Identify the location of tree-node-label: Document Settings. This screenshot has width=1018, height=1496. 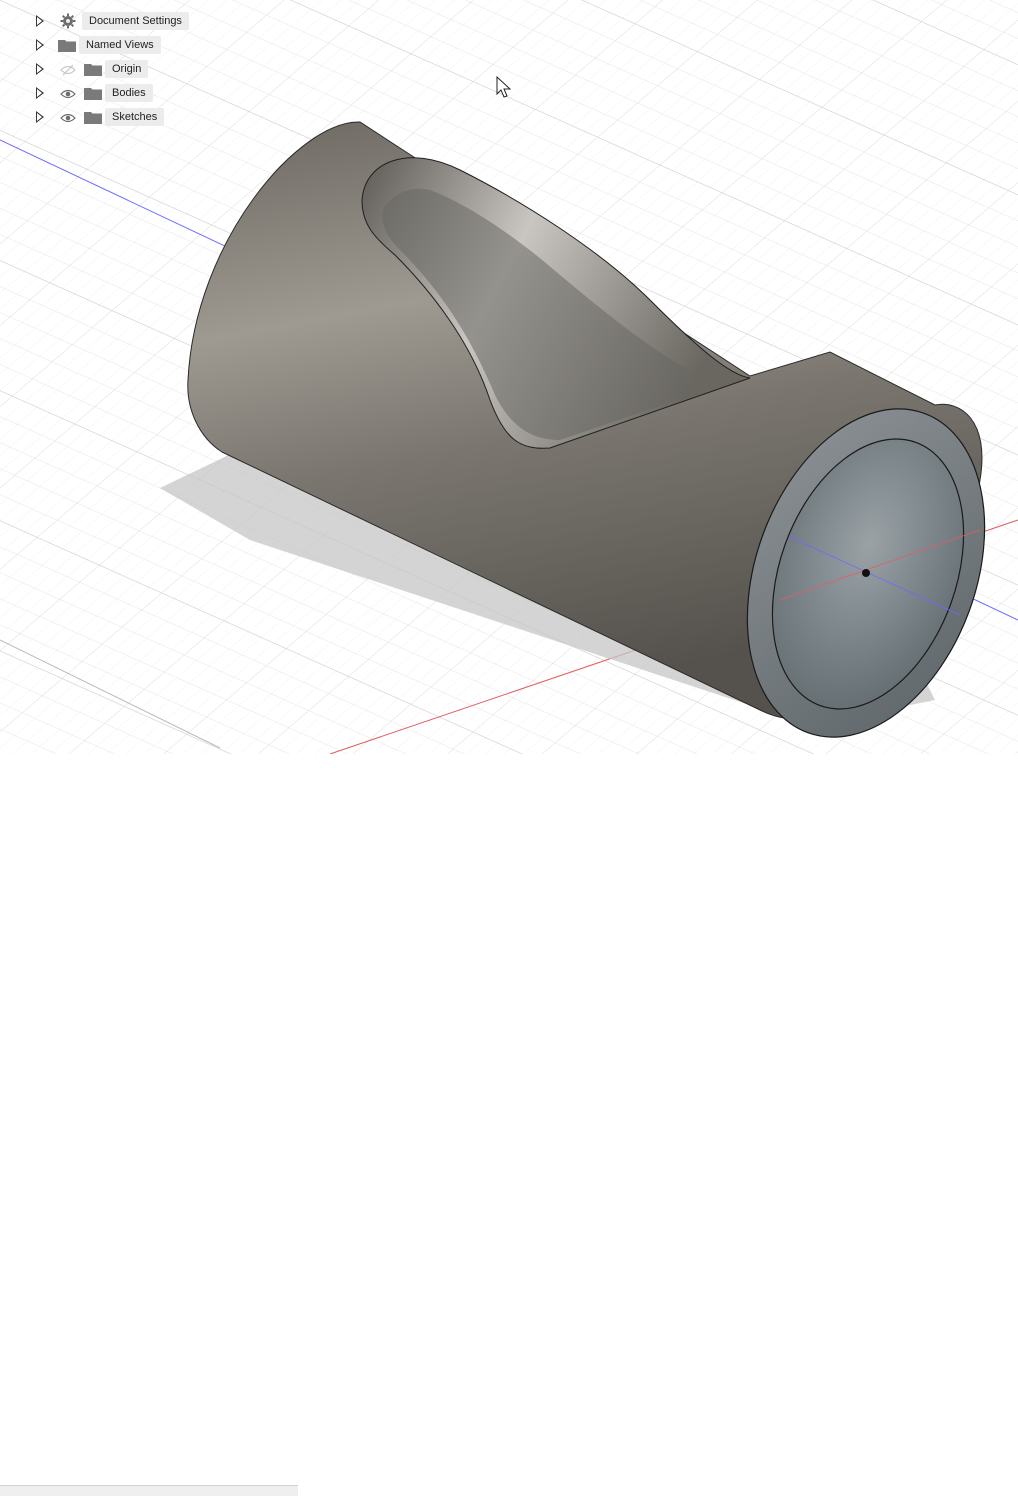
(135, 21).